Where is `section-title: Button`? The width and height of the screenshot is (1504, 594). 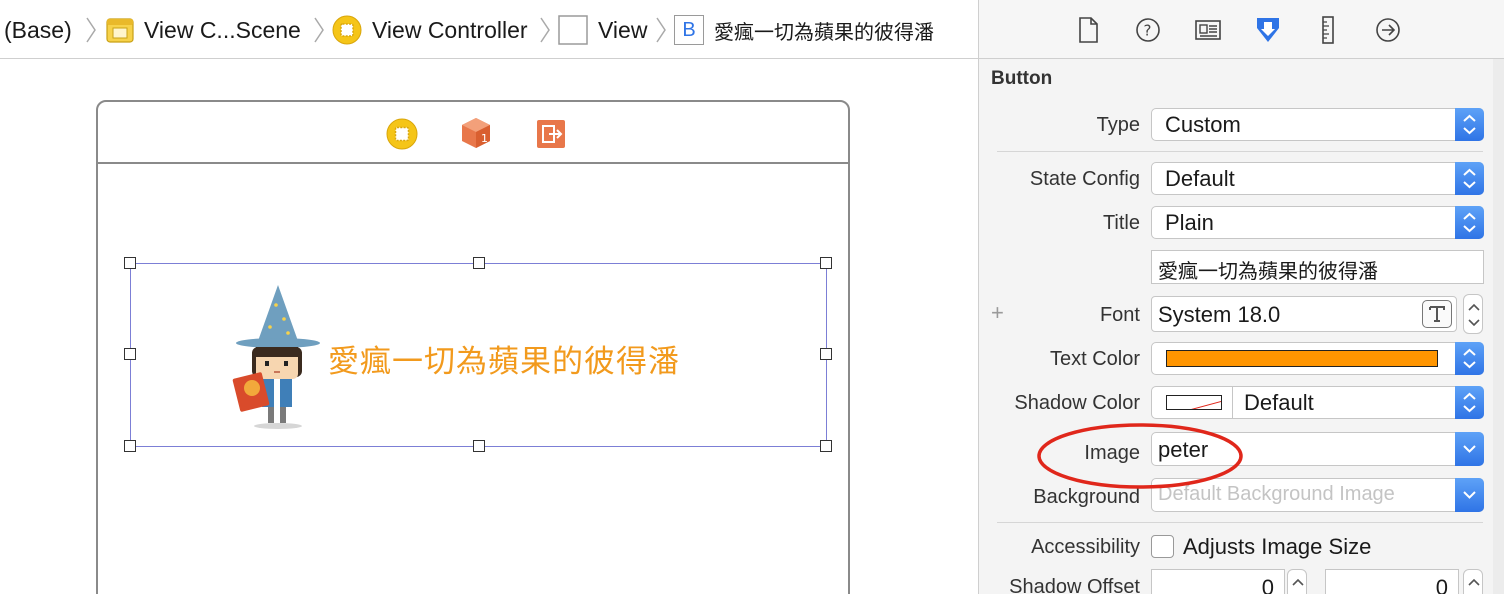
section-title: Button is located at coordinates (1022, 78).